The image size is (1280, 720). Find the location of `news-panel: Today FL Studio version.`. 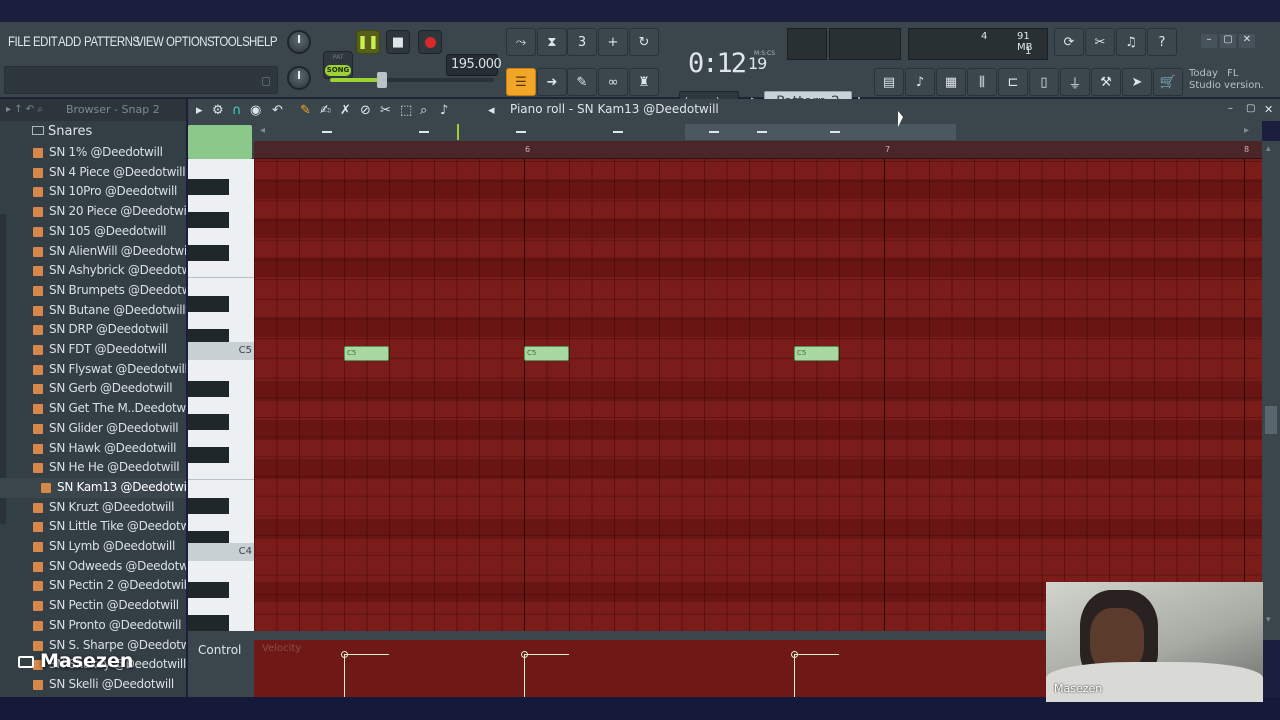

news-panel: Today FL Studio version. is located at coordinates (1226, 80).